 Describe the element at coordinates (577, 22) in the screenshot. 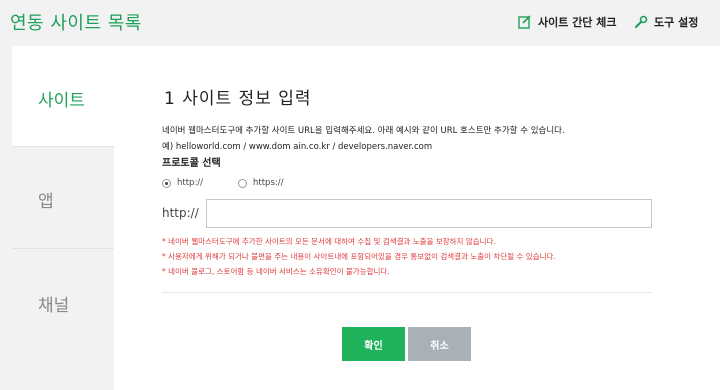

I see `site-check-label: 사이트 간단 체크` at that location.